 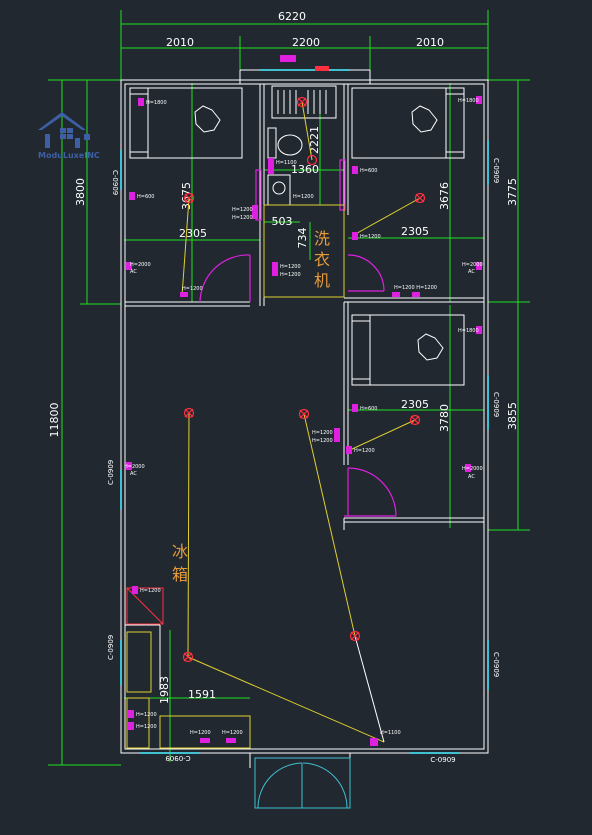 I want to click on outlet-ac-2: AC, so click(x=471, y=272).